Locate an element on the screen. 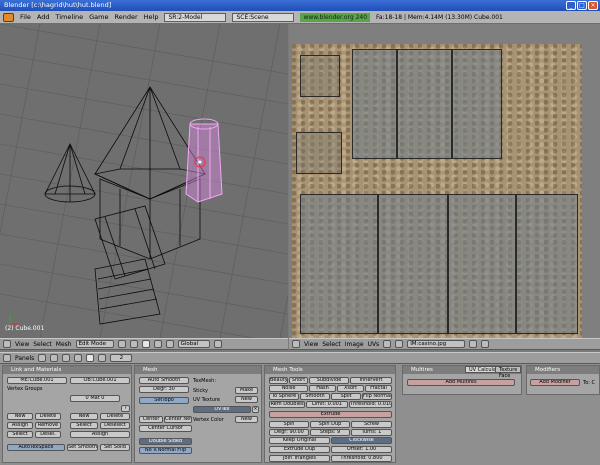  fractal-button: Fractal is located at coordinates (378, 388).